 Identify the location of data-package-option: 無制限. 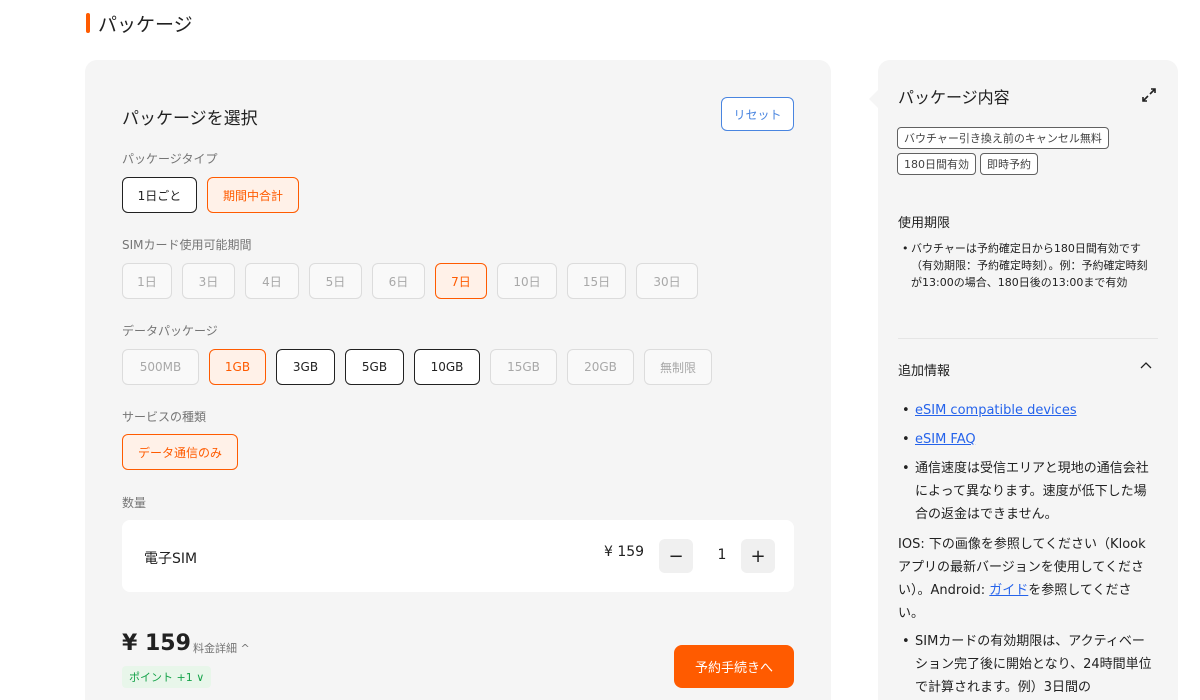
(678, 367).